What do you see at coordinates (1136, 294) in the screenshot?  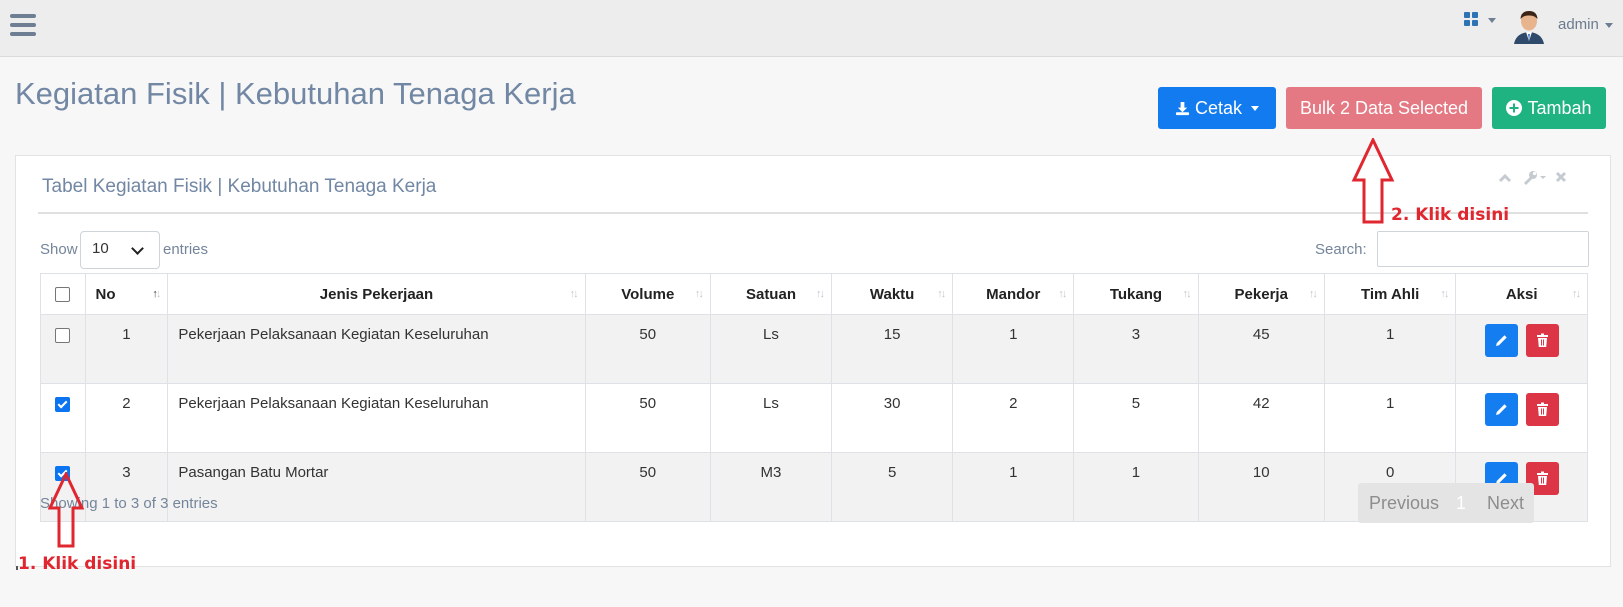 I see `column-header-tukang: Tukang ↑↓` at bounding box center [1136, 294].